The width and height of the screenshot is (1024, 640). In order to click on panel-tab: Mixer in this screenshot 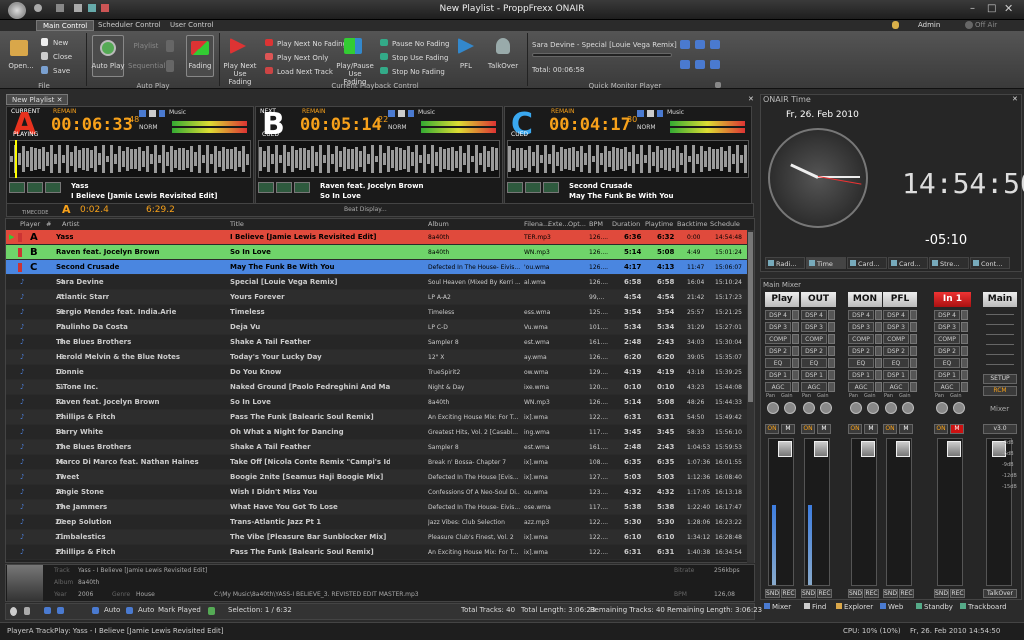, I will do `click(777, 607)`.